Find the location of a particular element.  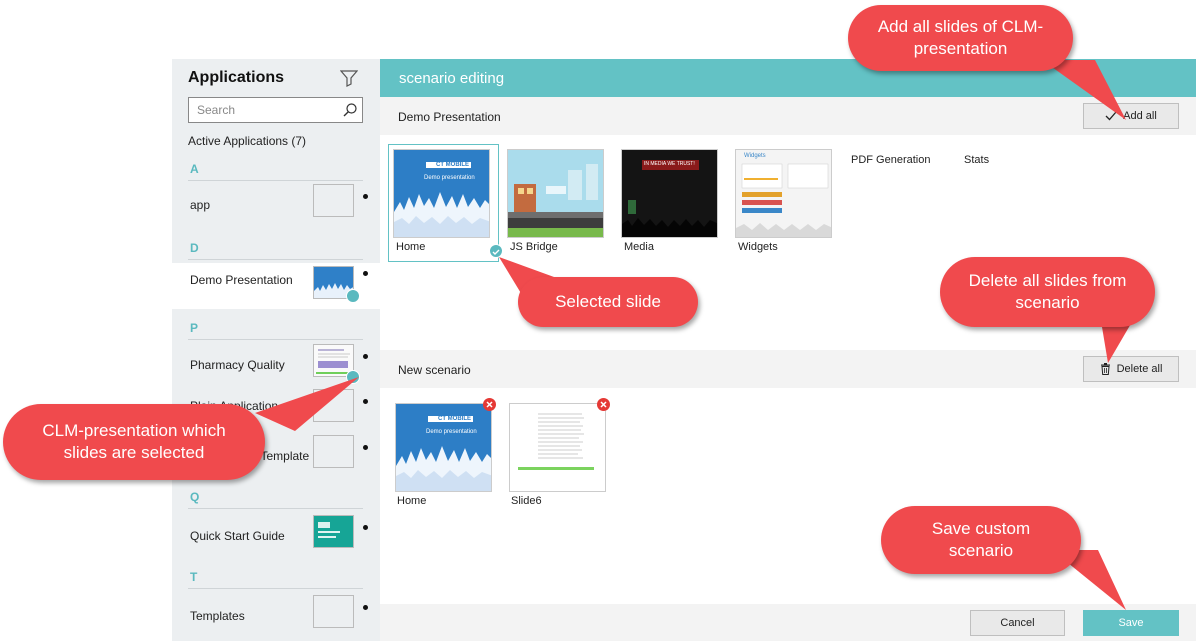

add-all-label: Add all is located at coordinates (1140, 116).